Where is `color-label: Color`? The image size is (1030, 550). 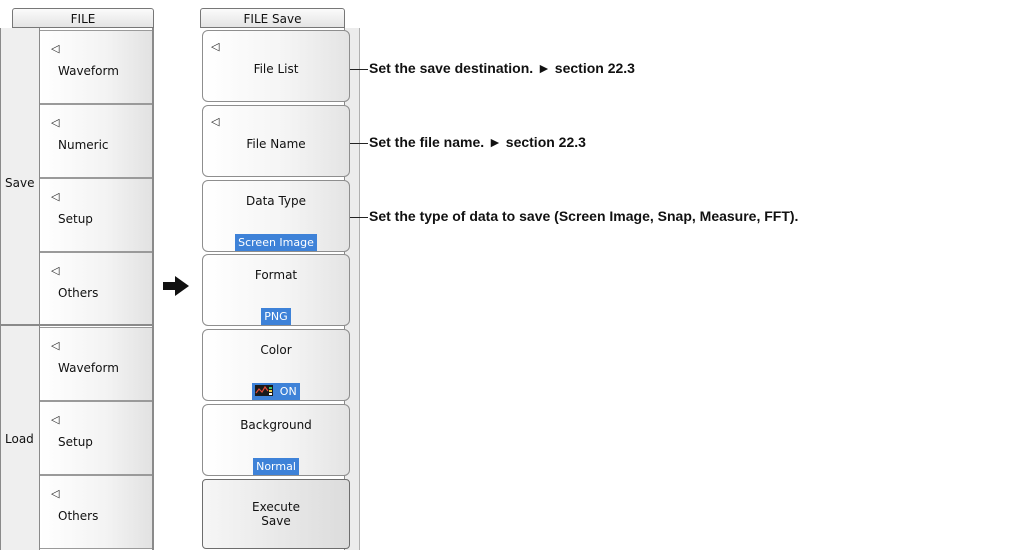 color-label: Color is located at coordinates (276, 350).